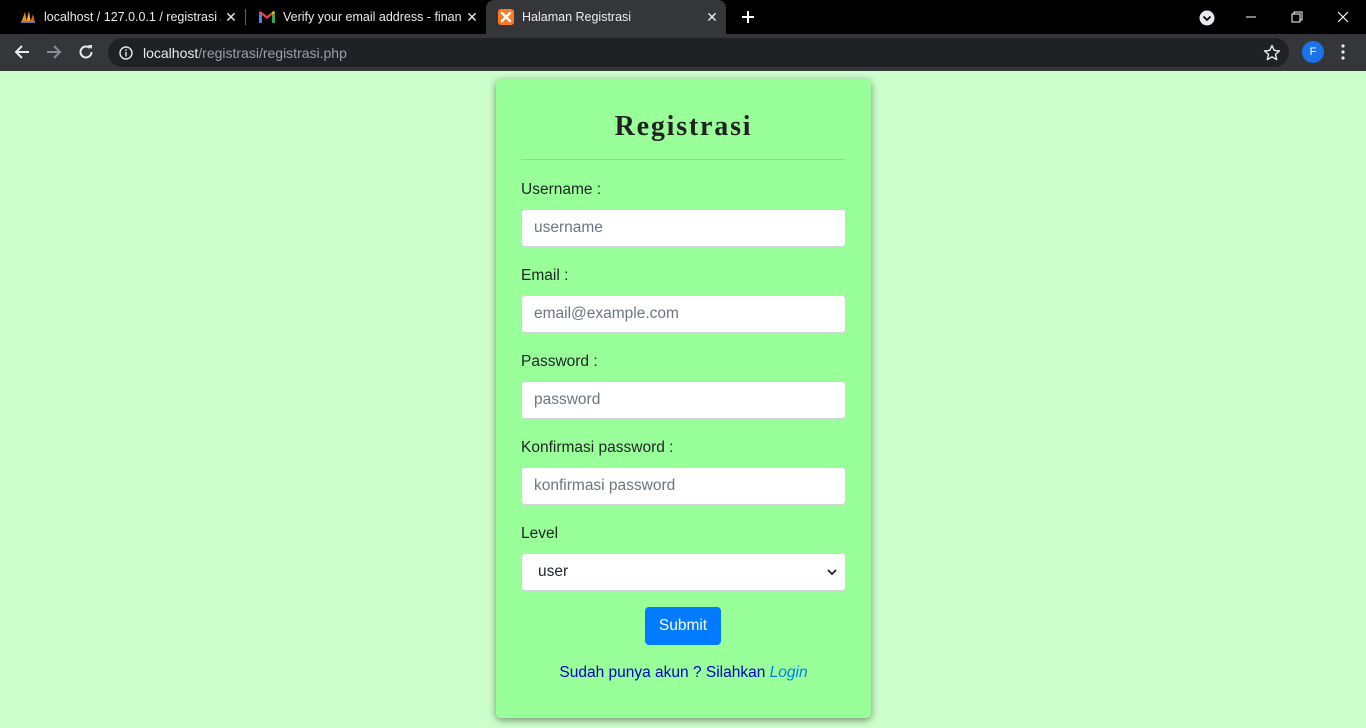 This screenshot has height=728, width=1366. Describe the element at coordinates (1343, 17) in the screenshot. I see `close-window-icon` at that location.